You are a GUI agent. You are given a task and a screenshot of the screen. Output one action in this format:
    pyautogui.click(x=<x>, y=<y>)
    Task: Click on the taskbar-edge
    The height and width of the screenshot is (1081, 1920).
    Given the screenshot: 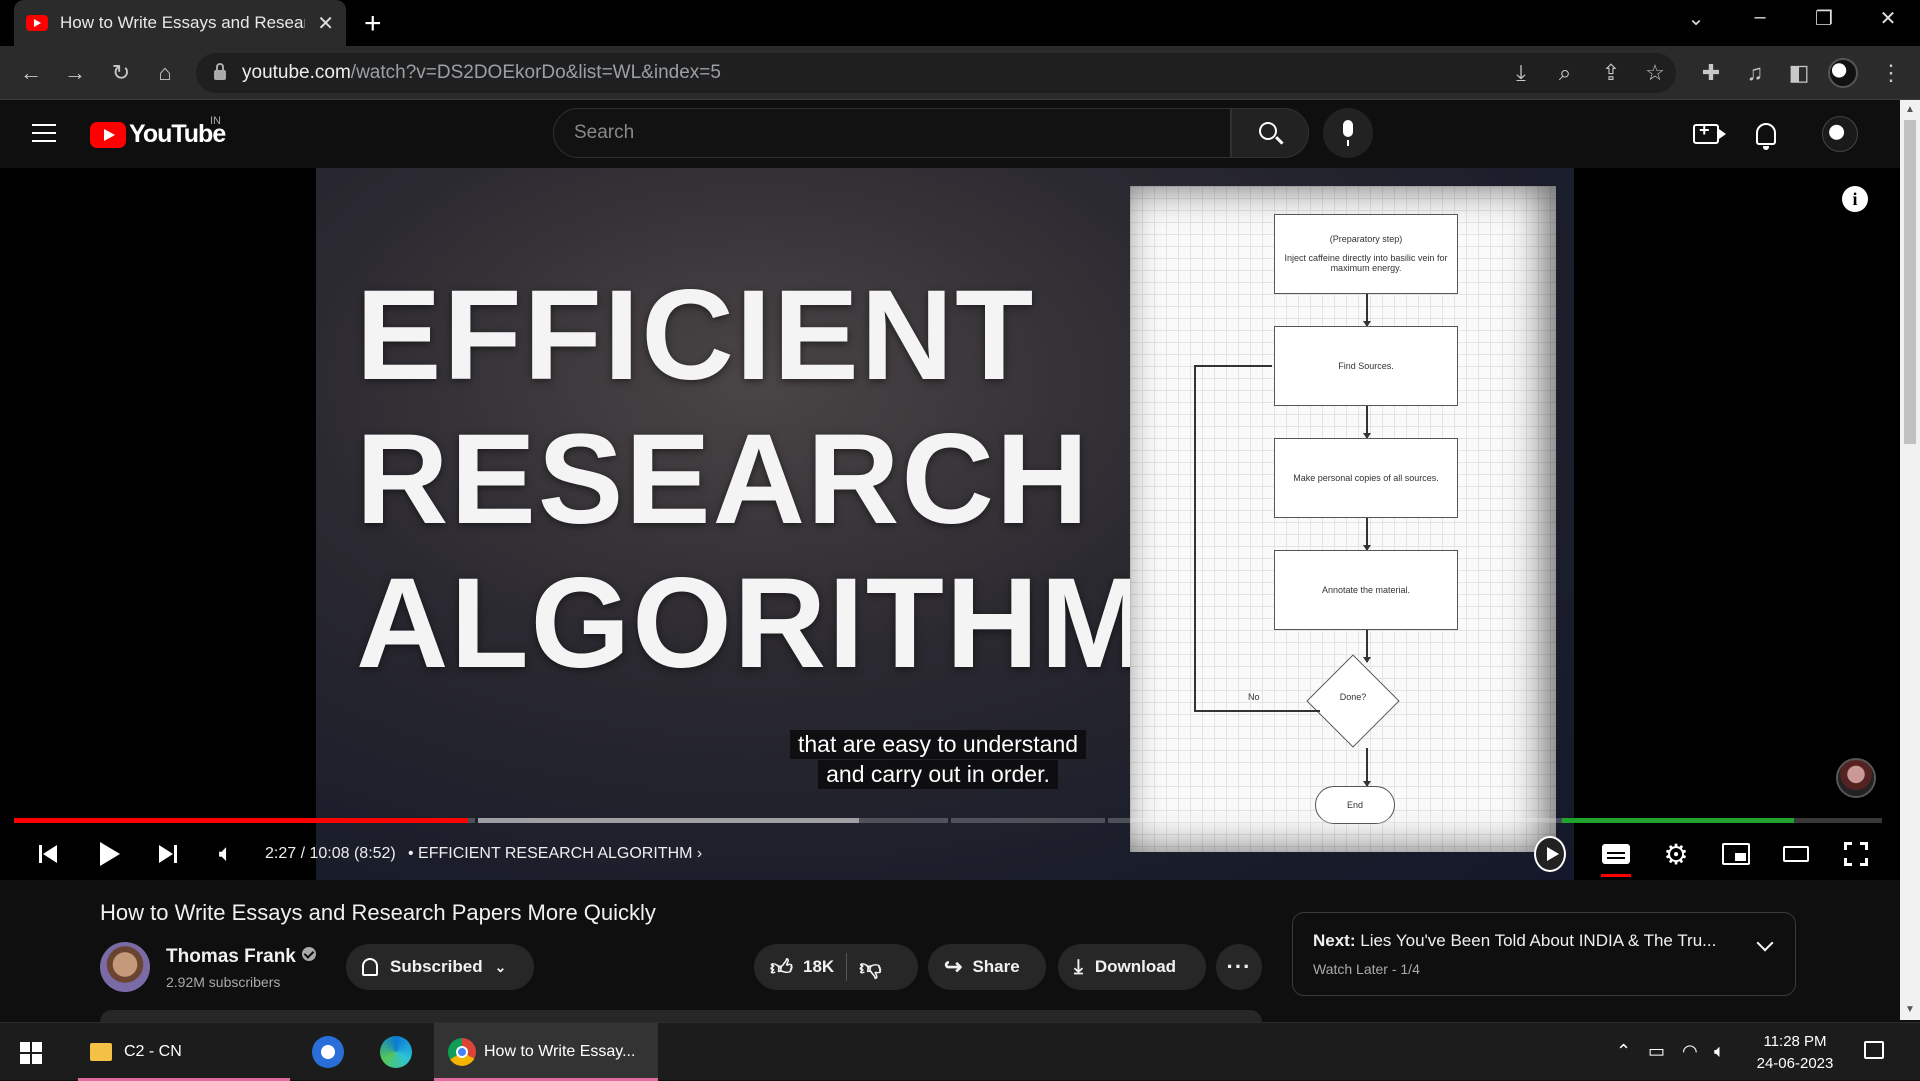 What is the action you would take?
    pyautogui.click(x=400, y=1052)
    